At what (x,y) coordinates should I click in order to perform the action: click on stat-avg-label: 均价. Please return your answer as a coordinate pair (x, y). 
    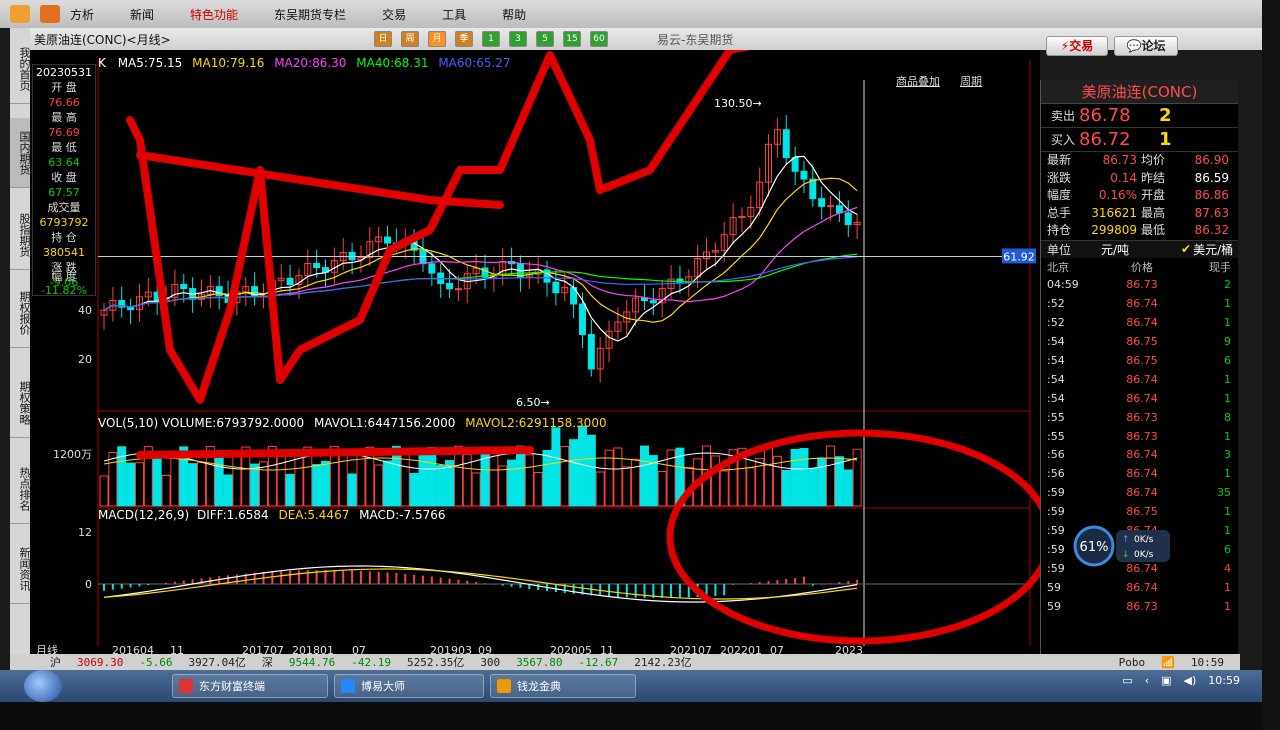
    Looking at the image, I should click on (1153, 160).